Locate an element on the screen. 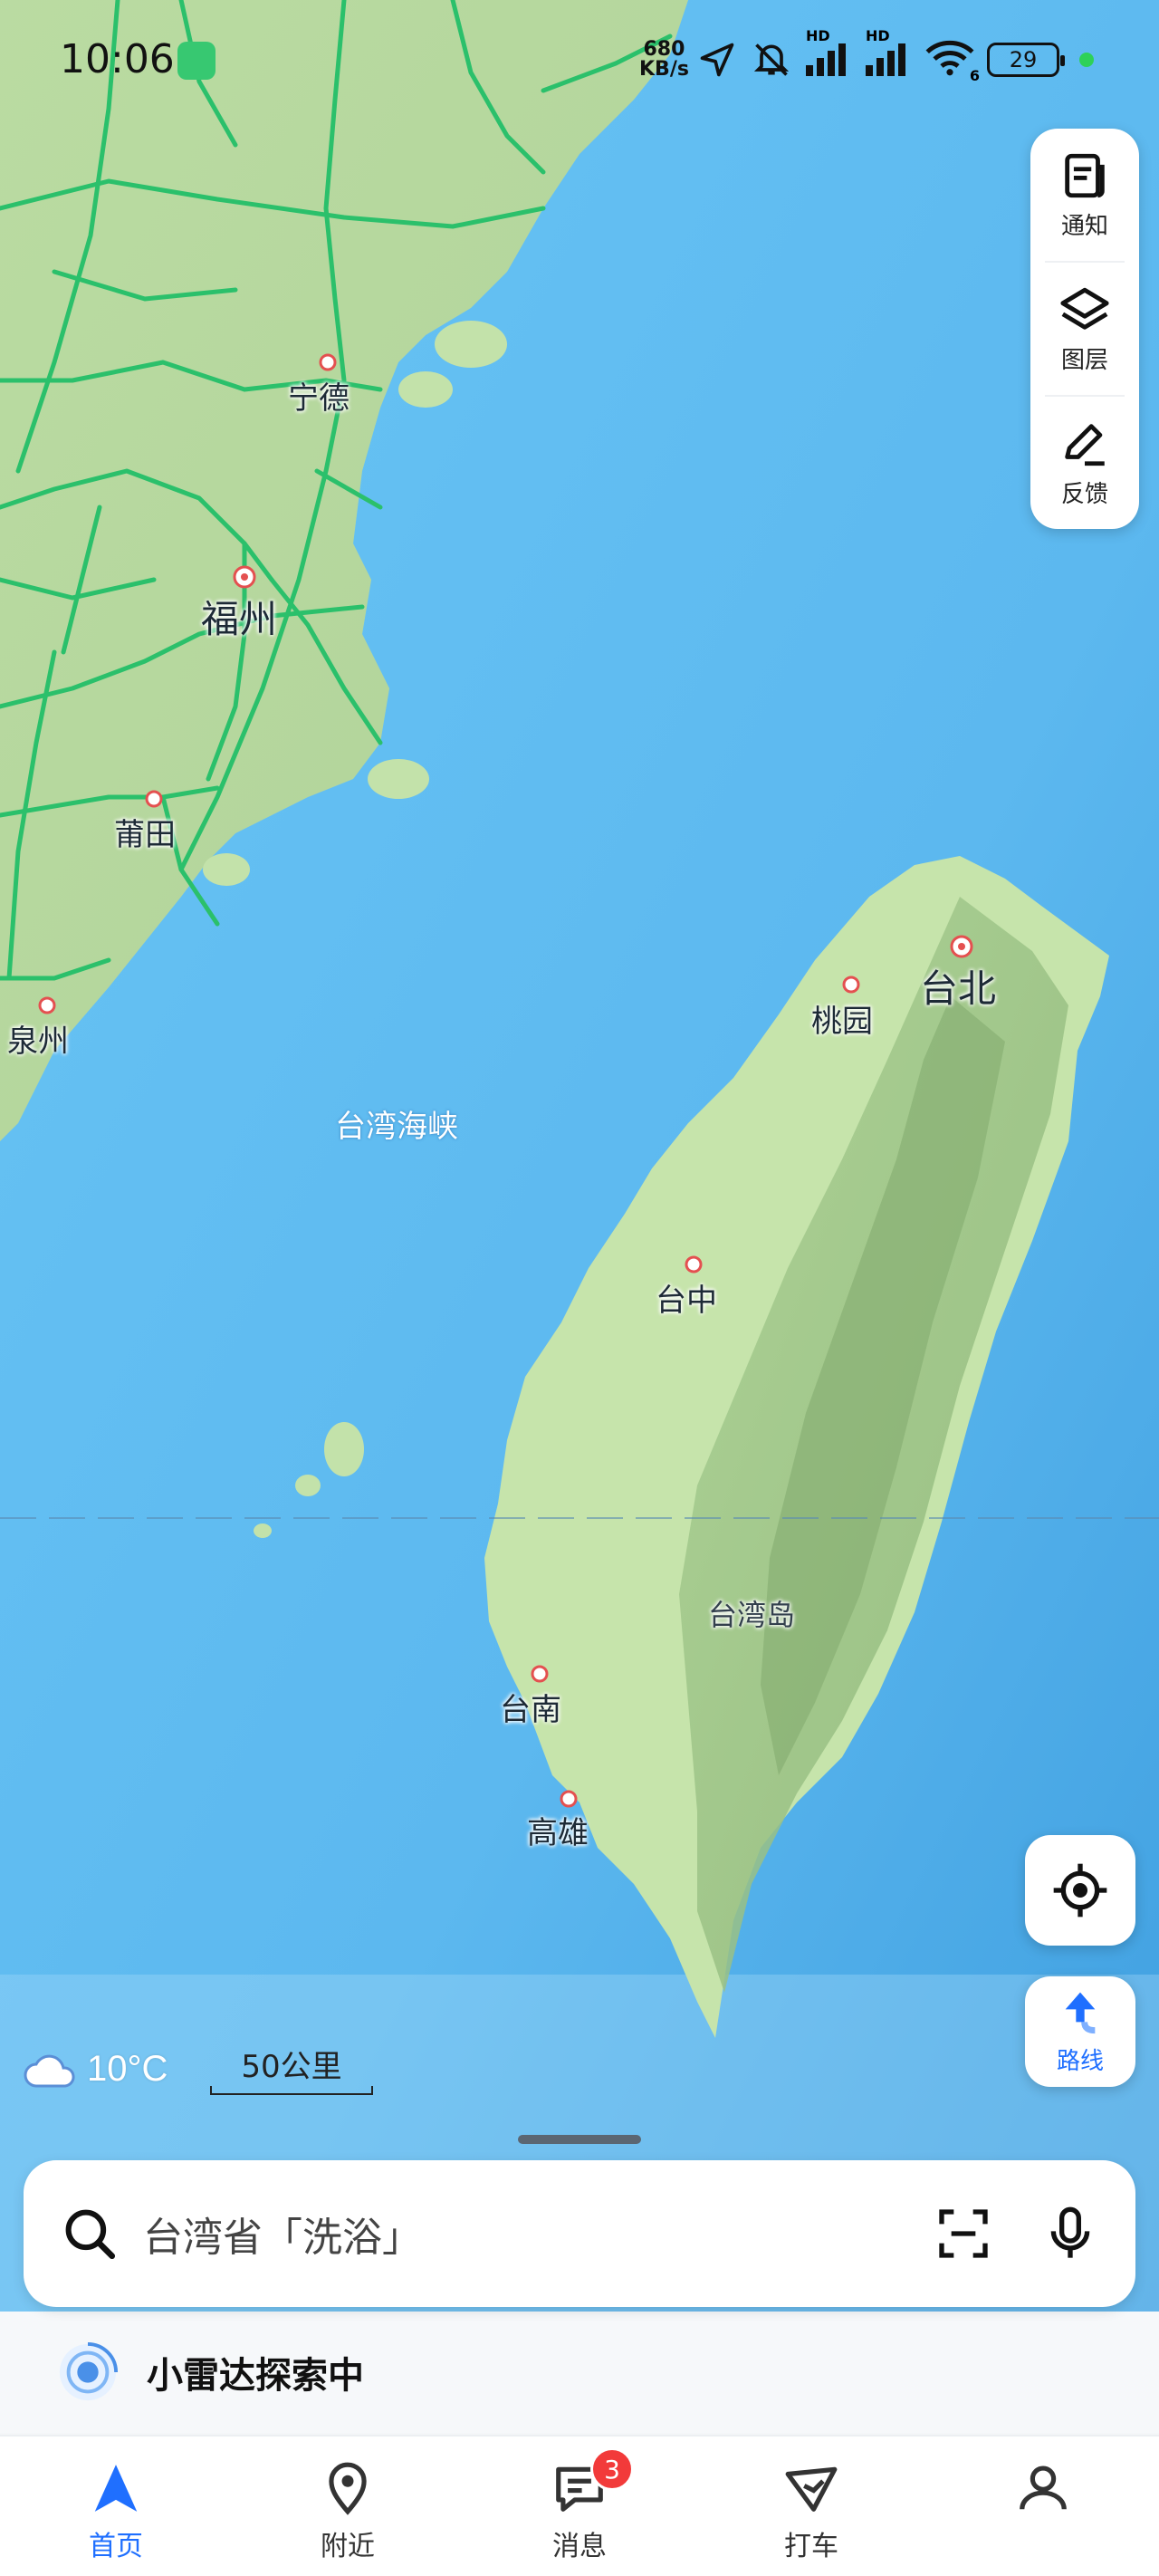 The height and width of the screenshot is (2576, 1159). nav-messages: 3 消息 is located at coordinates (579, 2506).